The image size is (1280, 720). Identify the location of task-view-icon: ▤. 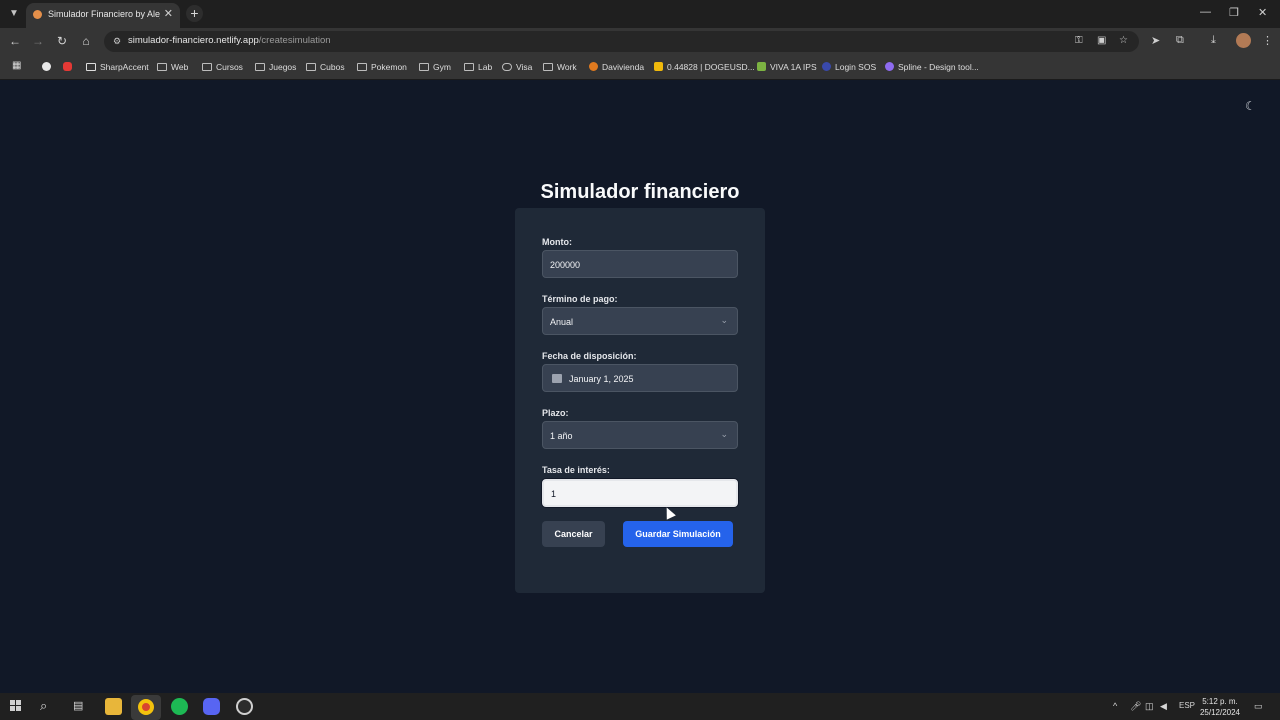
(78, 705).